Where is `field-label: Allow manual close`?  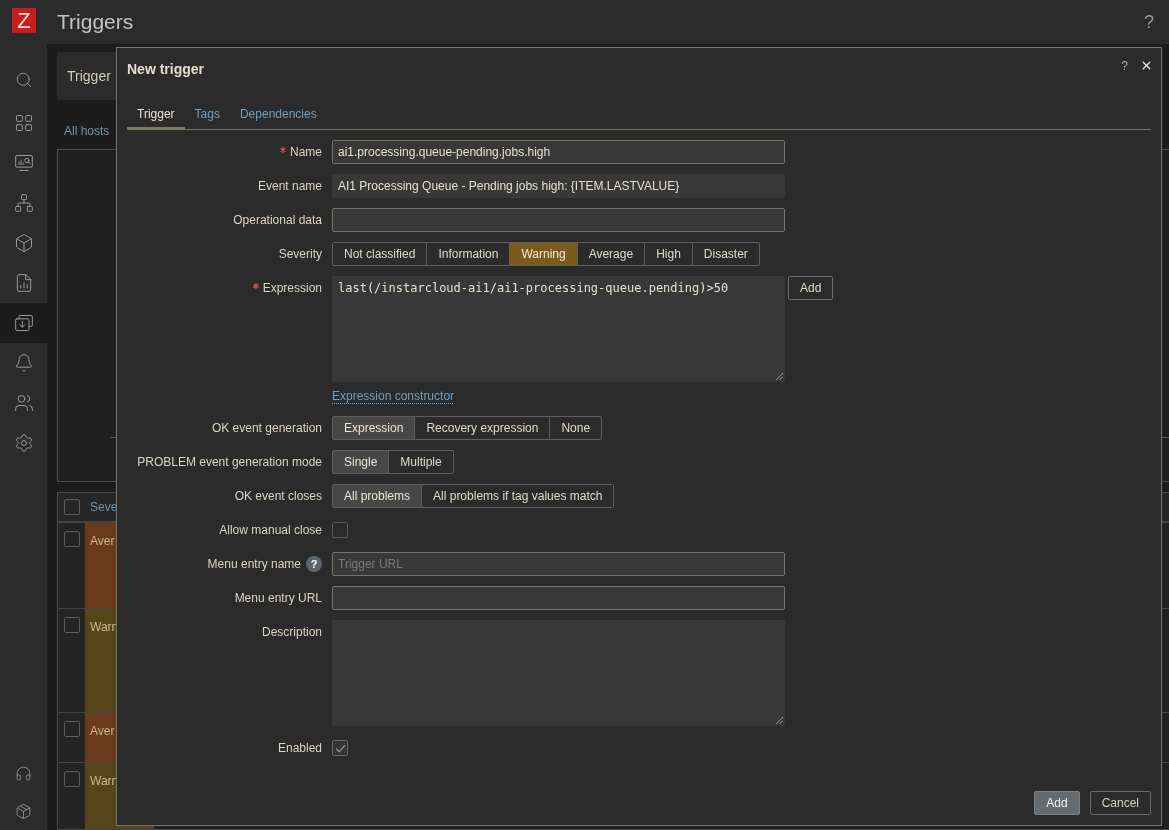
field-label: Allow manual close is located at coordinates (270, 530).